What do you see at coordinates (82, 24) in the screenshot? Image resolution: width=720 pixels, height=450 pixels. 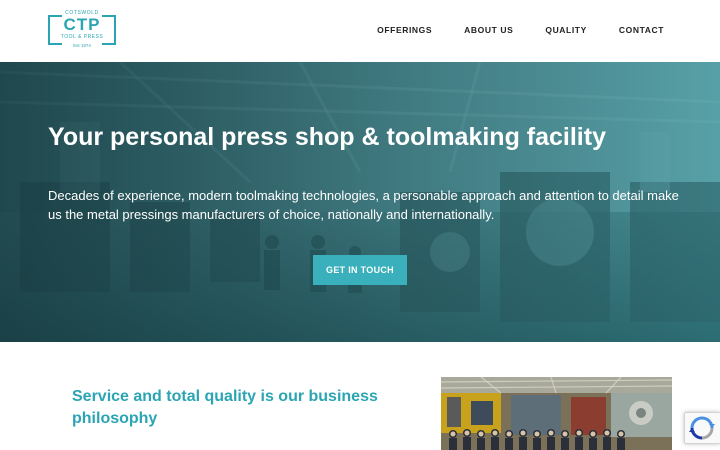 I see `logo-main-text: CTP` at bounding box center [82, 24].